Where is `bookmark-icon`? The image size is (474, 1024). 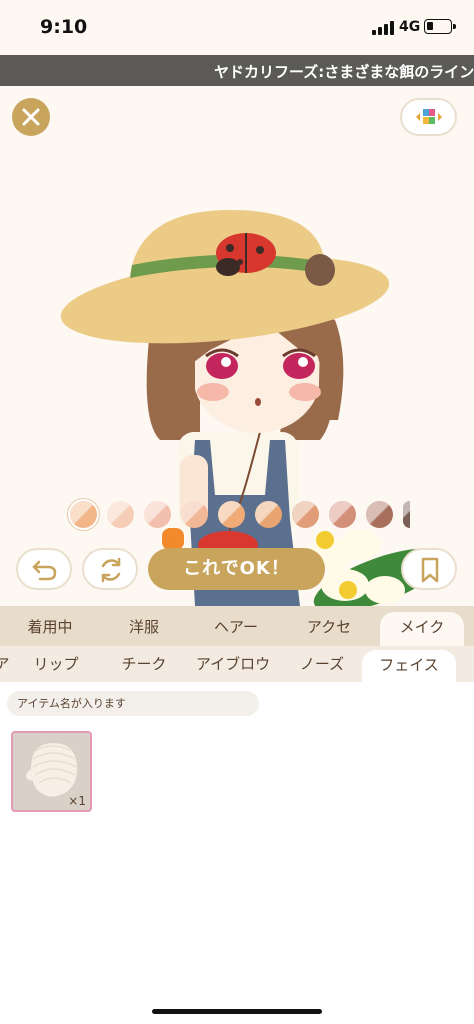 bookmark-icon is located at coordinates (430, 570).